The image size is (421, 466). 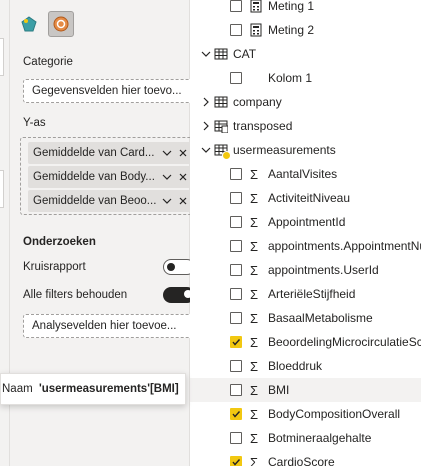 What do you see at coordinates (323, 270) in the screenshot?
I see `field-label: appointments.UserId` at bounding box center [323, 270].